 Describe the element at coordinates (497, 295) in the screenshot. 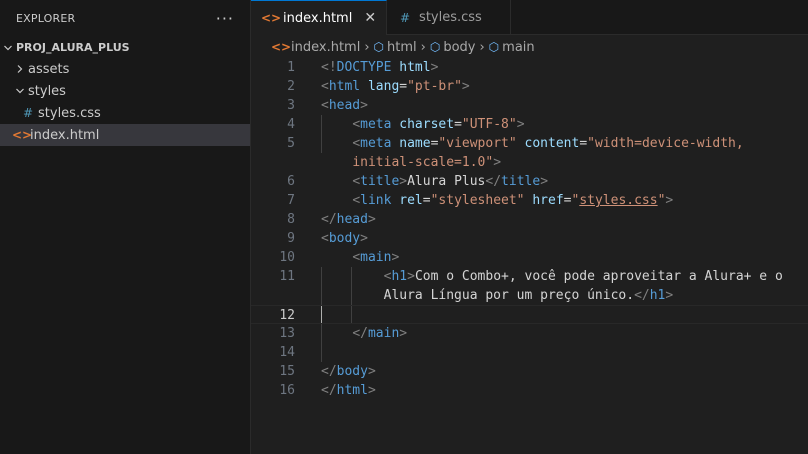

I see `code-text: Alura Língua por um preço único.</h1>` at that location.